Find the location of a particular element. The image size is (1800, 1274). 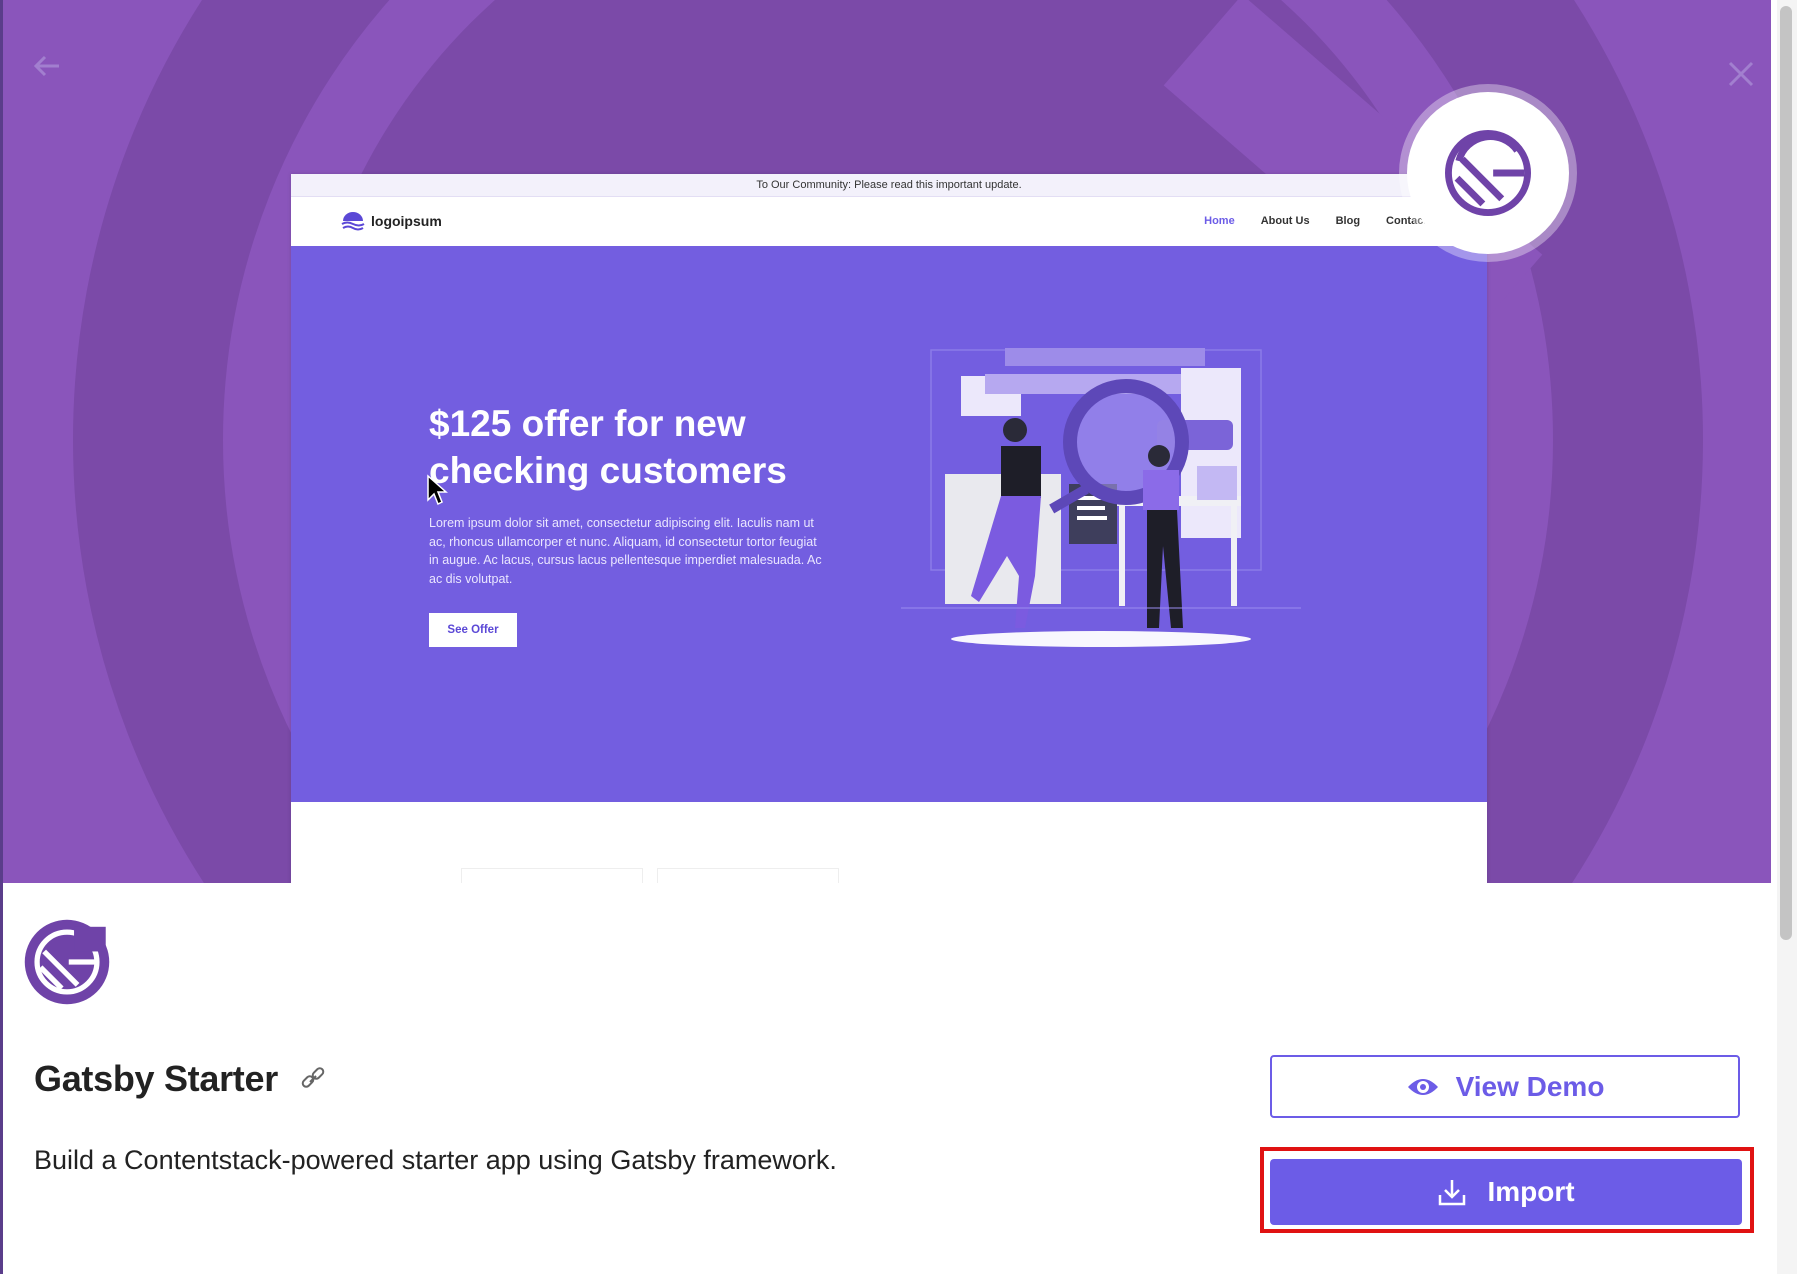

gatsby-logo-badge is located at coordinates (1488, 173).